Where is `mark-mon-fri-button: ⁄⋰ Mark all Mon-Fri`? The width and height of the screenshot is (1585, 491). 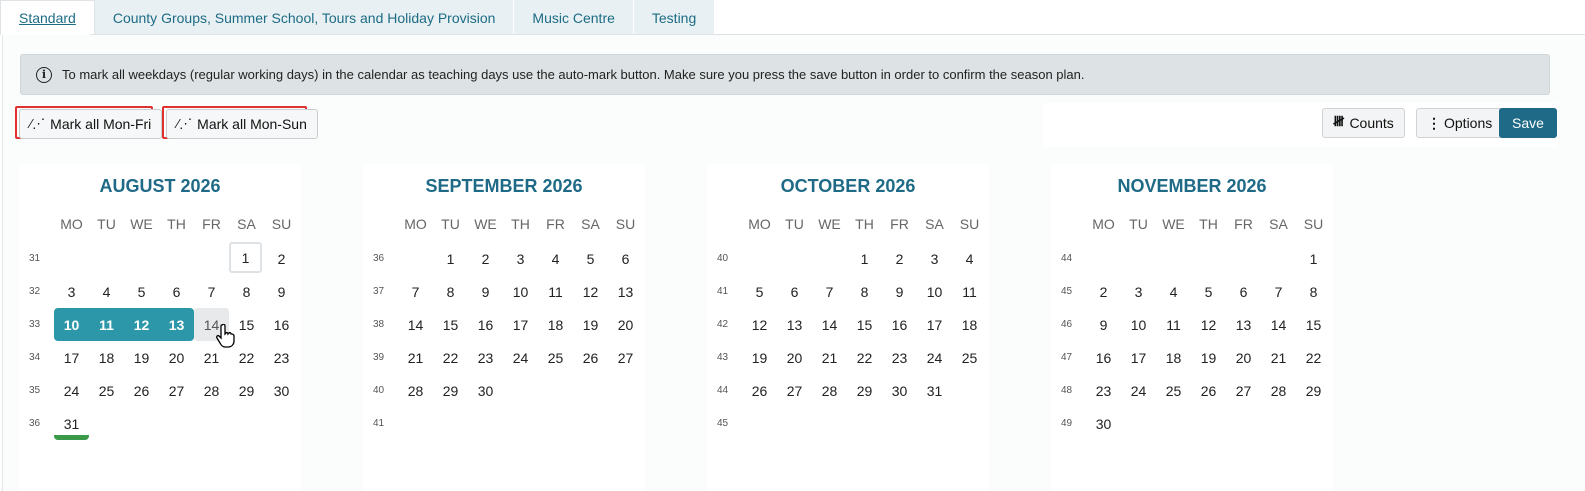
mark-mon-fri-button: ⁄⋰ Mark all Mon-Fri is located at coordinates (91, 124).